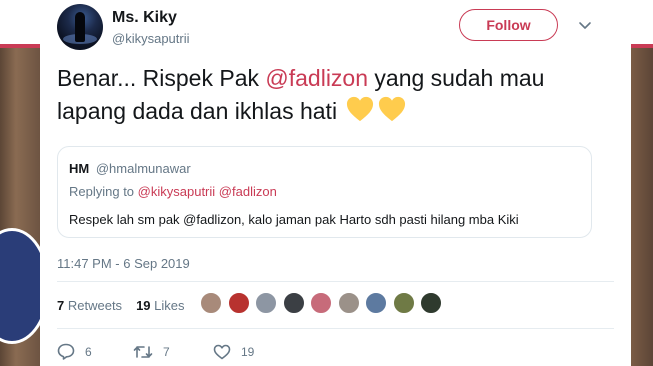 The height and width of the screenshot is (366, 653). I want to click on likes-stat: 19 Likes, so click(160, 305).